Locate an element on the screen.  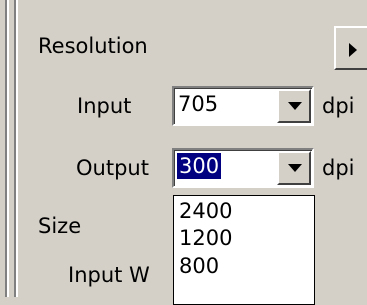
output-resolution-combobox: 300 is located at coordinates (243, 168).